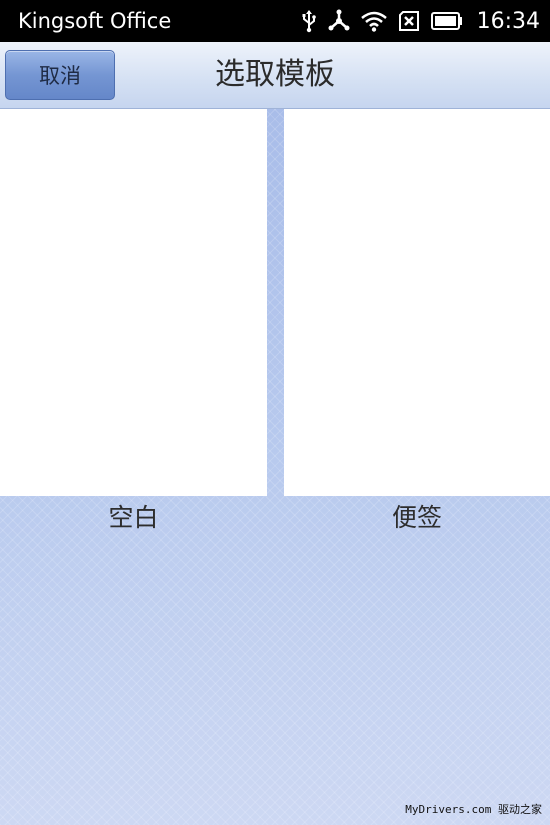 The height and width of the screenshot is (825, 550). I want to click on status-time: 16:34, so click(508, 21).